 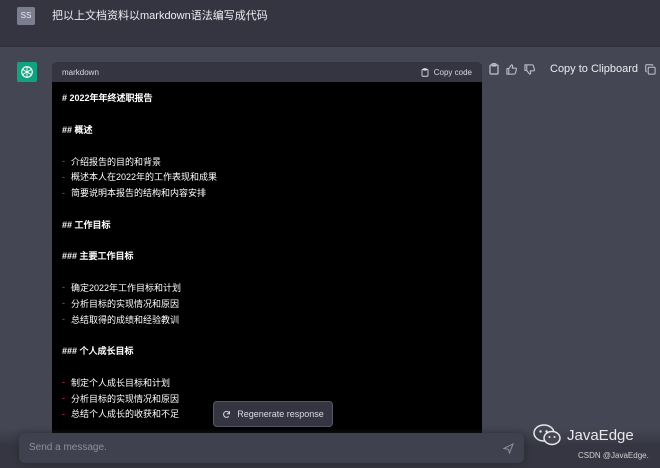 I want to click on brand-credit: CSDN @JavaEdge., so click(x=613, y=455).